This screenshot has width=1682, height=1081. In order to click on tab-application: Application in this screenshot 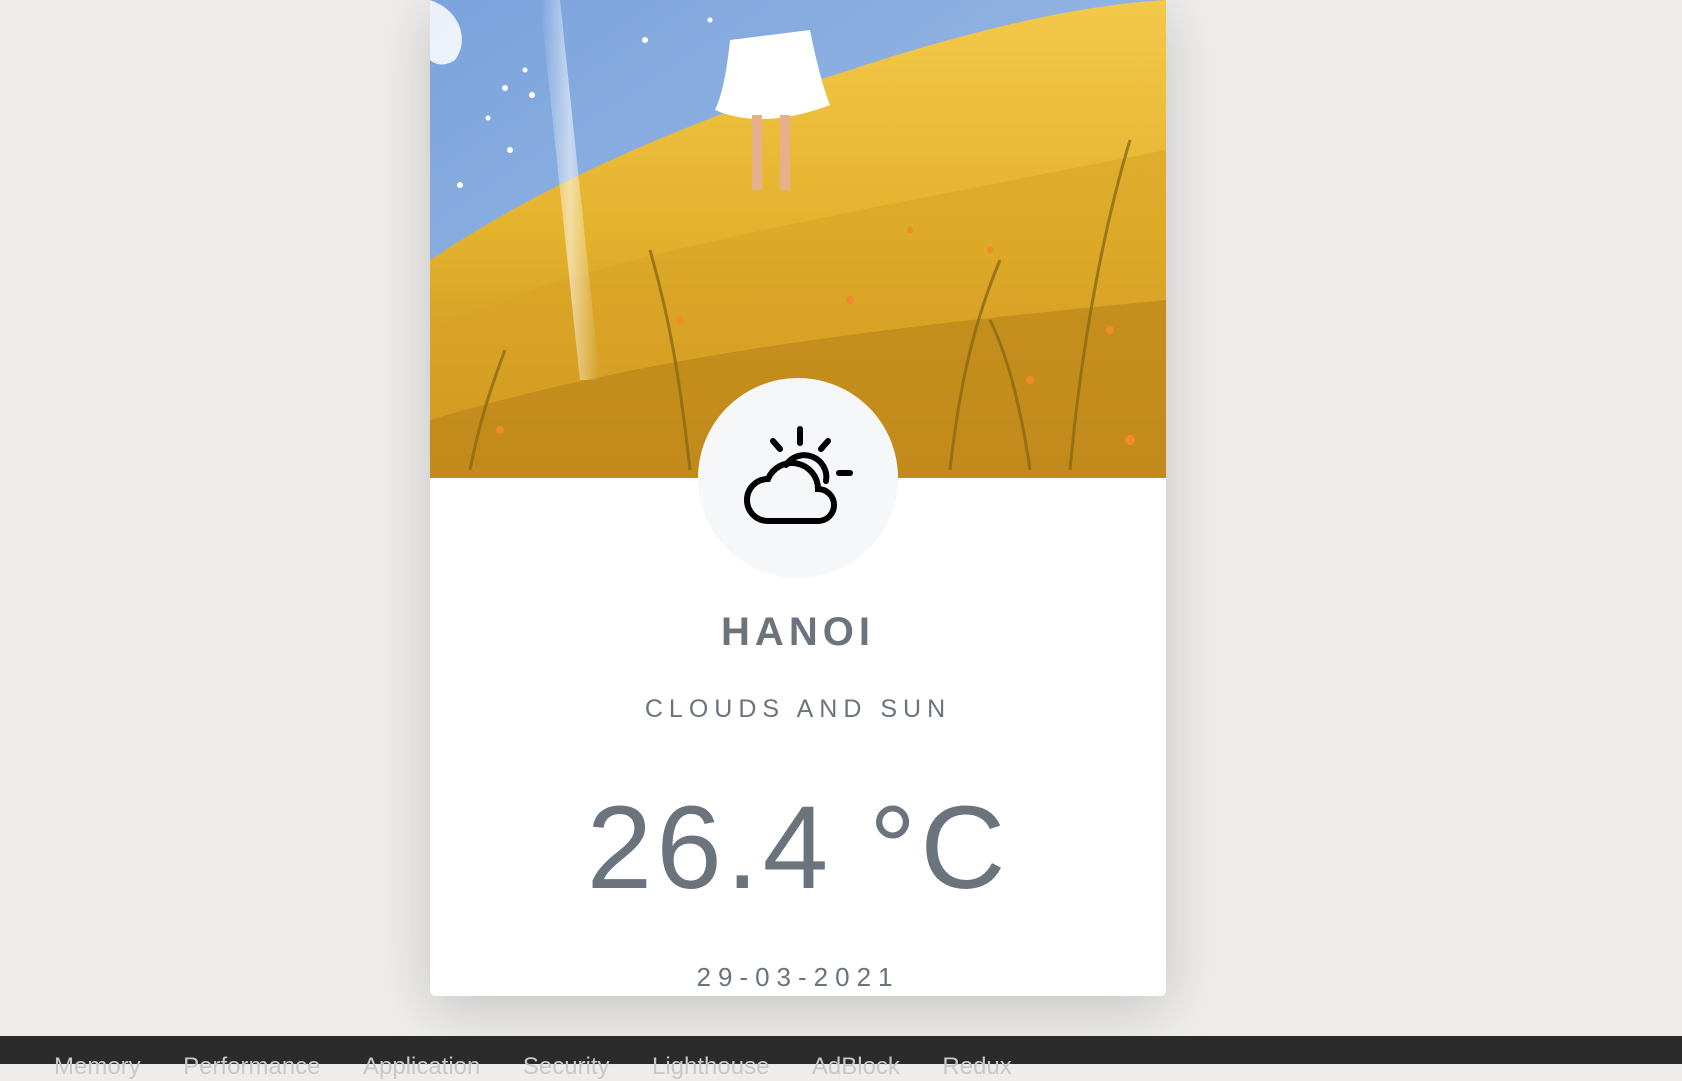, I will do `click(421, 1067)`.